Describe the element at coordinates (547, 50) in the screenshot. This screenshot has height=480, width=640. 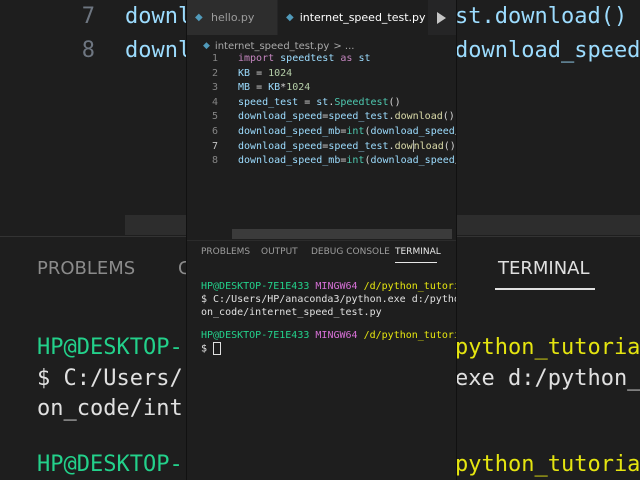
I see `background-code-suffix: download_speed/` at that location.